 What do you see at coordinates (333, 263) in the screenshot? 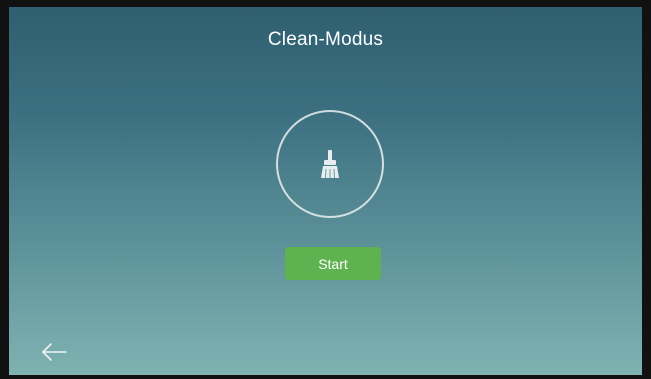
I see `start-button: Start` at bounding box center [333, 263].